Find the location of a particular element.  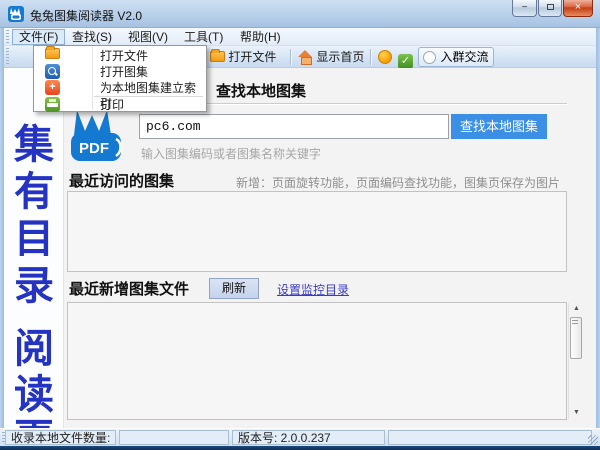

titlebar: 兔兔图集阅读器 V2.0 − × is located at coordinates (300, 14).